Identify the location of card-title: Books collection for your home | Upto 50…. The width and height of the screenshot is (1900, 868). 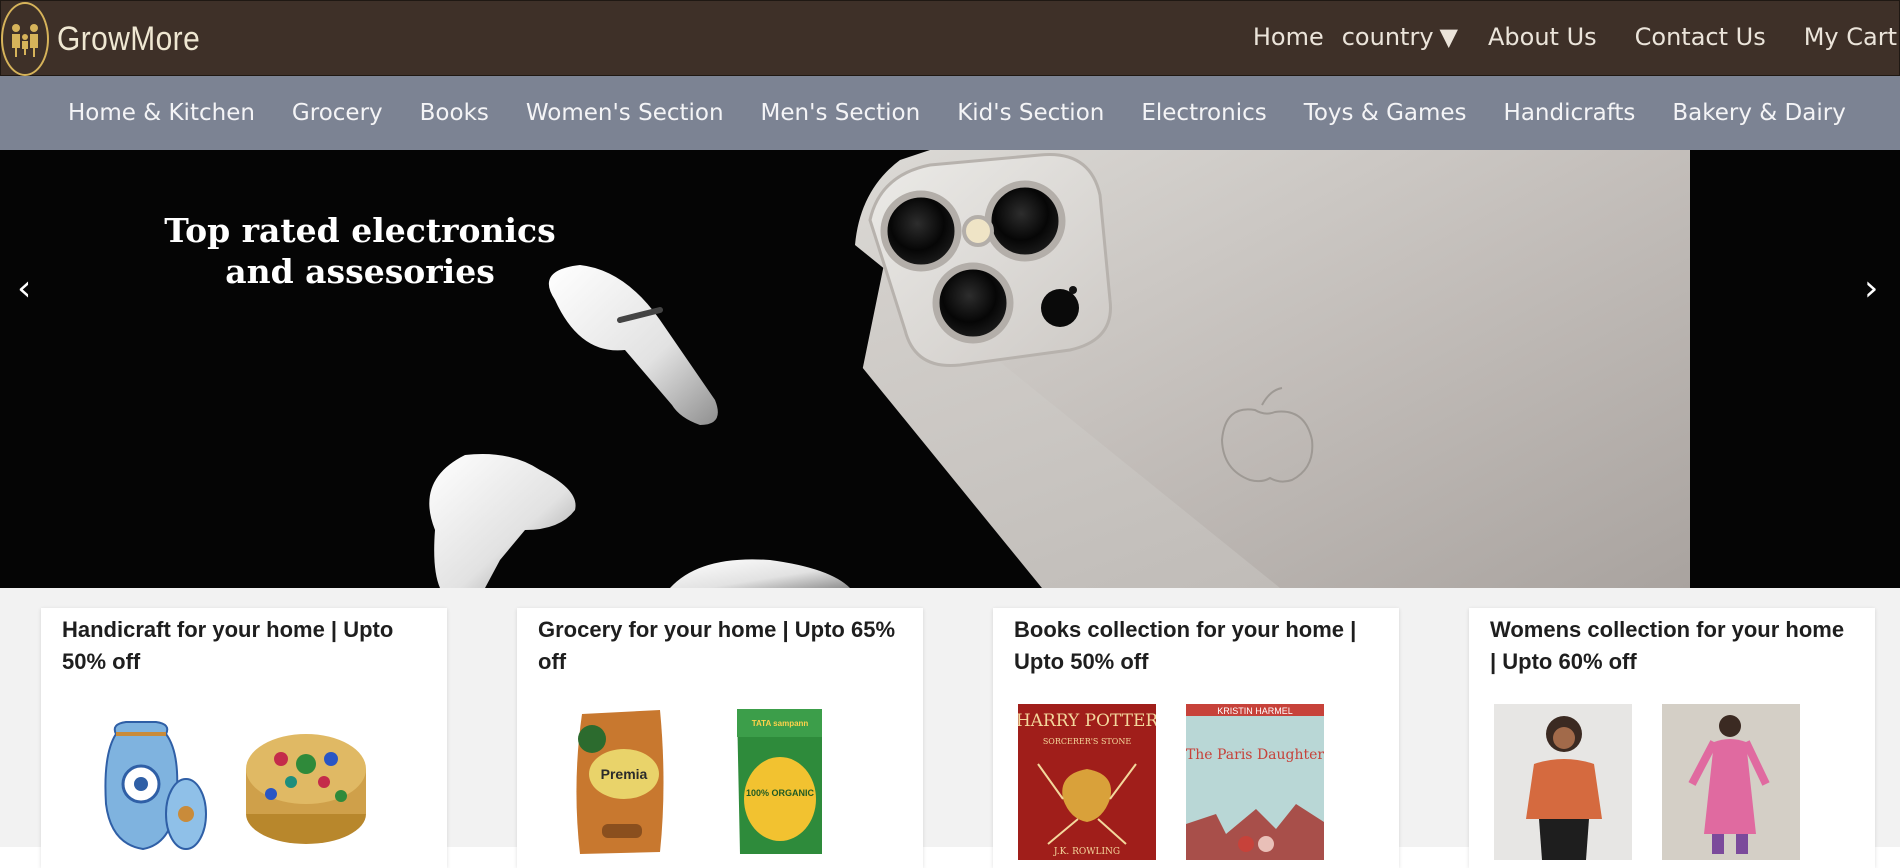
(1185, 645).